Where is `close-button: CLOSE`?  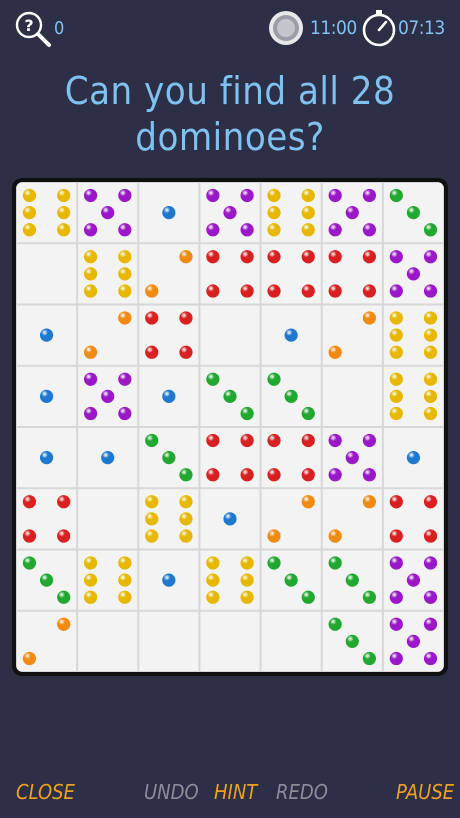
close-button: CLOSE is located at coordinates (45, 792).